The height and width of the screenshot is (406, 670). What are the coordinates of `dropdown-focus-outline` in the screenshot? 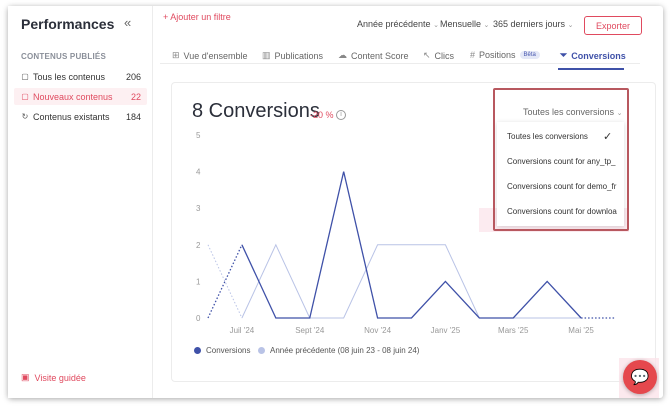 It's located at (561, 159).